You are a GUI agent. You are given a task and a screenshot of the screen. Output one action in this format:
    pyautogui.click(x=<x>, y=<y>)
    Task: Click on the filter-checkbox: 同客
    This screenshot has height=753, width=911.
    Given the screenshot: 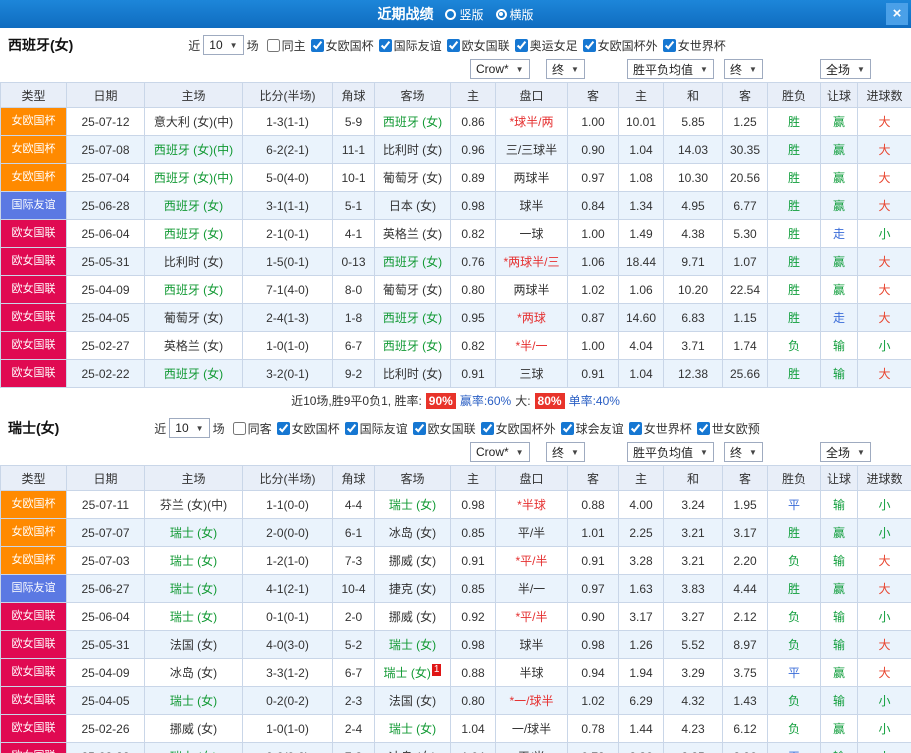 What is the action you would take?
    pyautogui.click(x=252, y=428)
    